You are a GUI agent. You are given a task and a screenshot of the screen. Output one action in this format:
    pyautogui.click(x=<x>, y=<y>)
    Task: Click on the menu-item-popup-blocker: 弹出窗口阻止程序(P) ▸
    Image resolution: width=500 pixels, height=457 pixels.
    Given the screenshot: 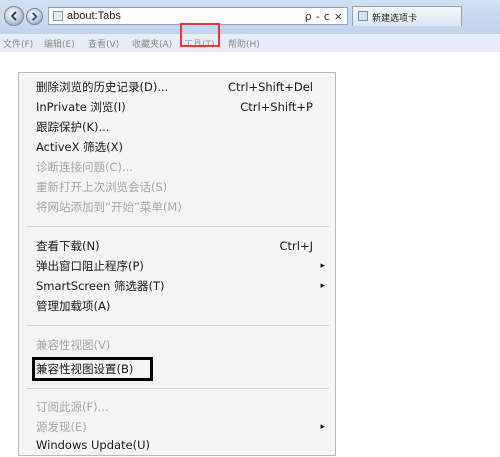 What is the action you would take?
    pyautogui.click(x=177, y=266)
    